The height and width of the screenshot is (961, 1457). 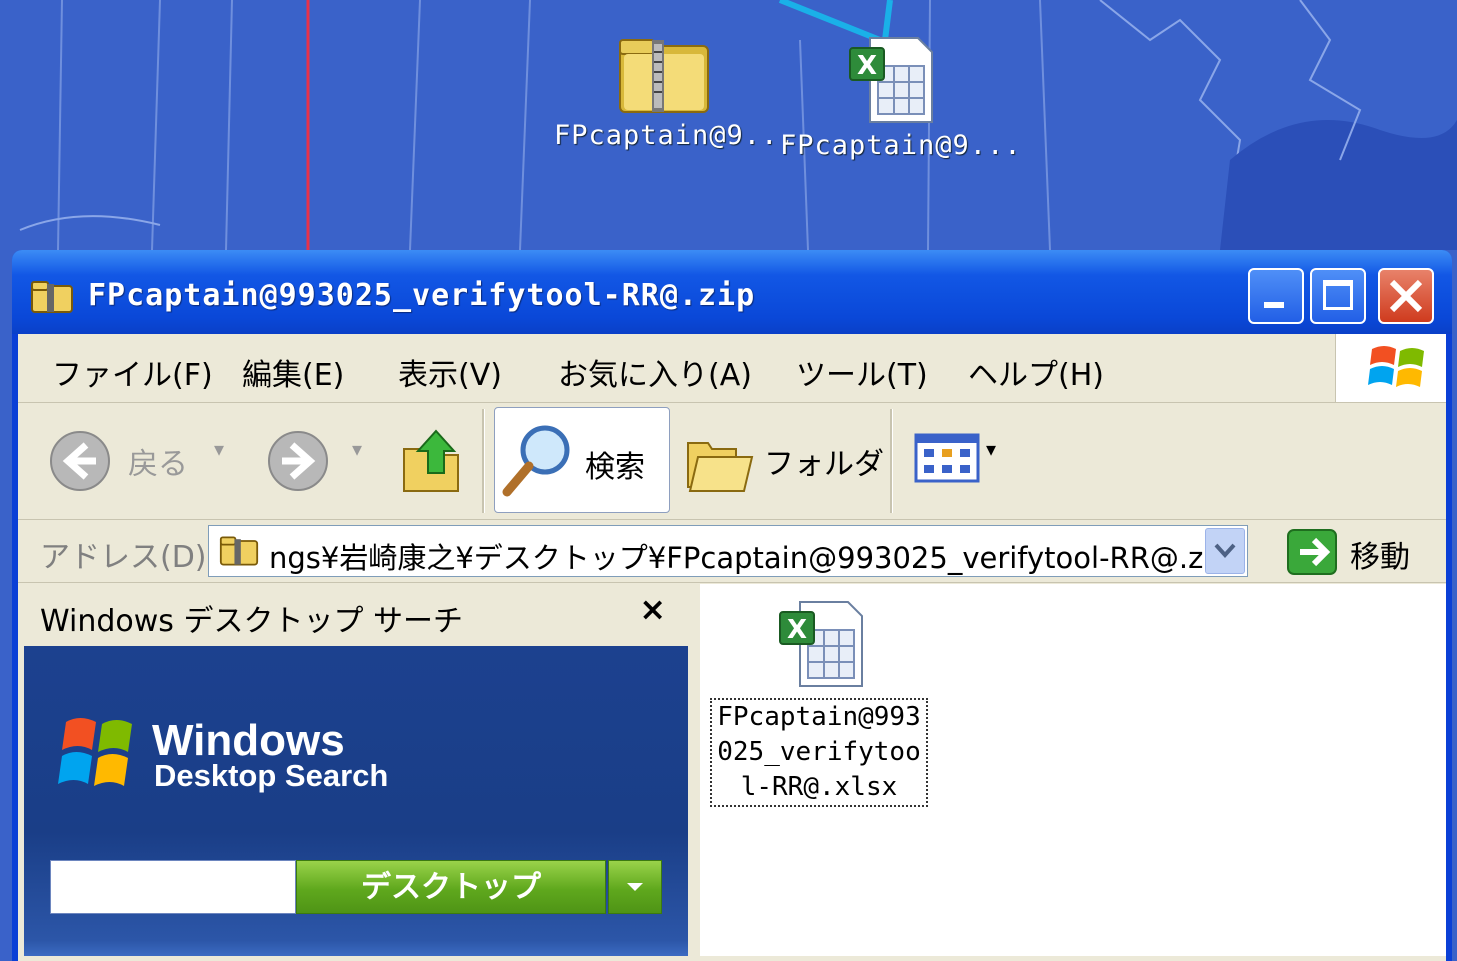 I want to click on search-panel-header: Windows デスクトップ サーチ ×, so click(x=356, y=615).